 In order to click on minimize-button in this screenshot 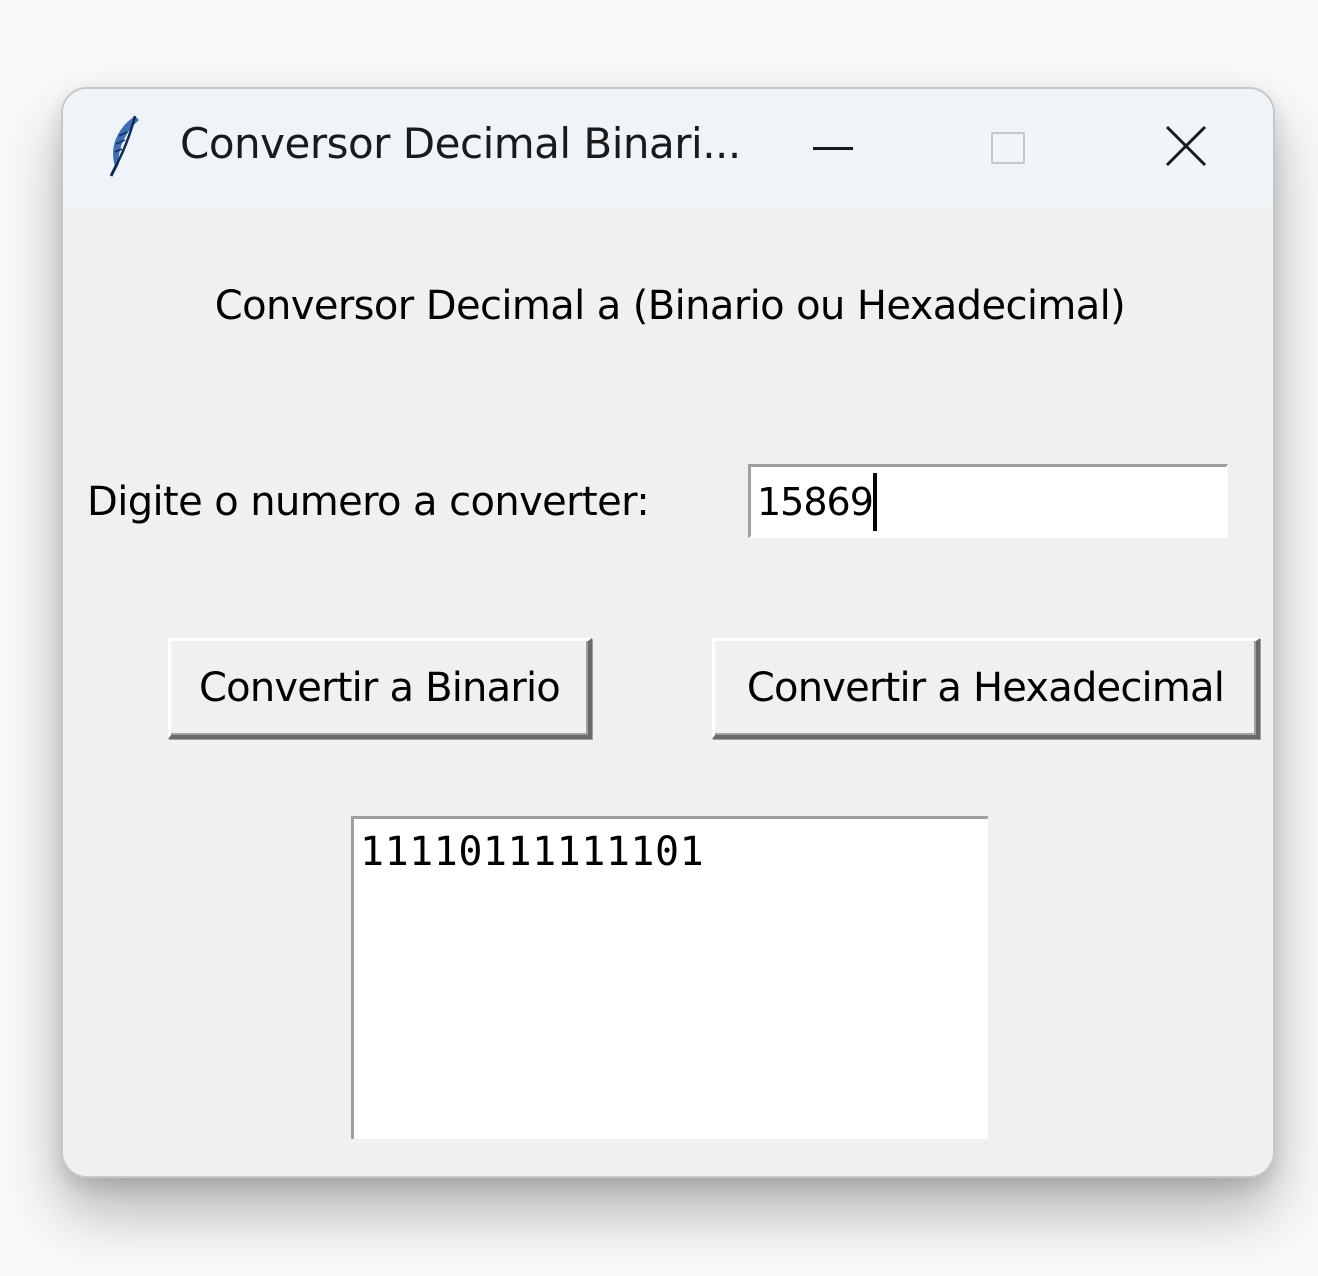, I will do `click(833, 148)`.